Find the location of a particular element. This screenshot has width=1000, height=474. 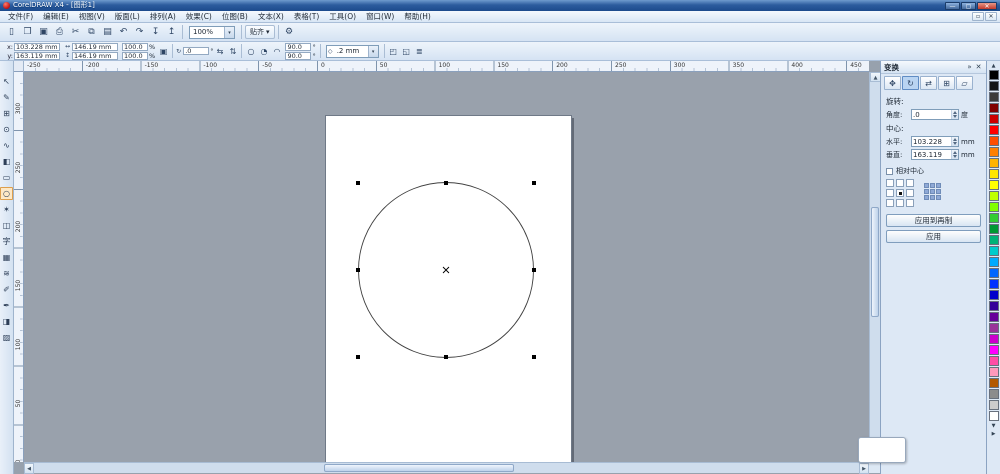

scale-y-field: 100.0 is located at coordinates (135, 55).